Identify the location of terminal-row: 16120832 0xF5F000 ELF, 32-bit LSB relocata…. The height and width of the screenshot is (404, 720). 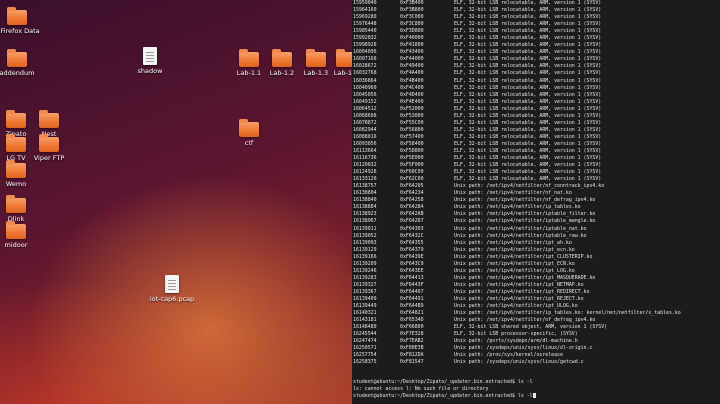
(536, 165).